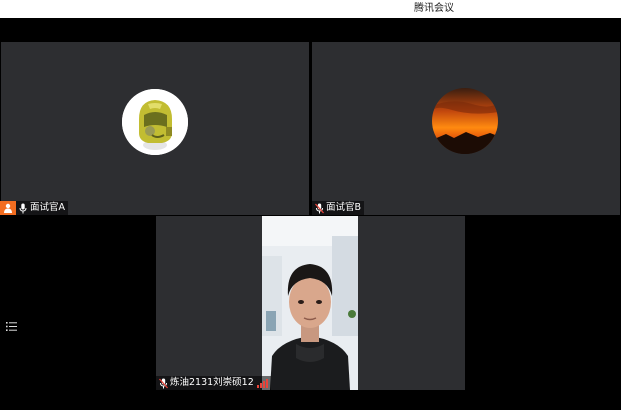 This screenshot has width=621, height=410. I want to click on avatar-interviewer-a, so click(155, 122).